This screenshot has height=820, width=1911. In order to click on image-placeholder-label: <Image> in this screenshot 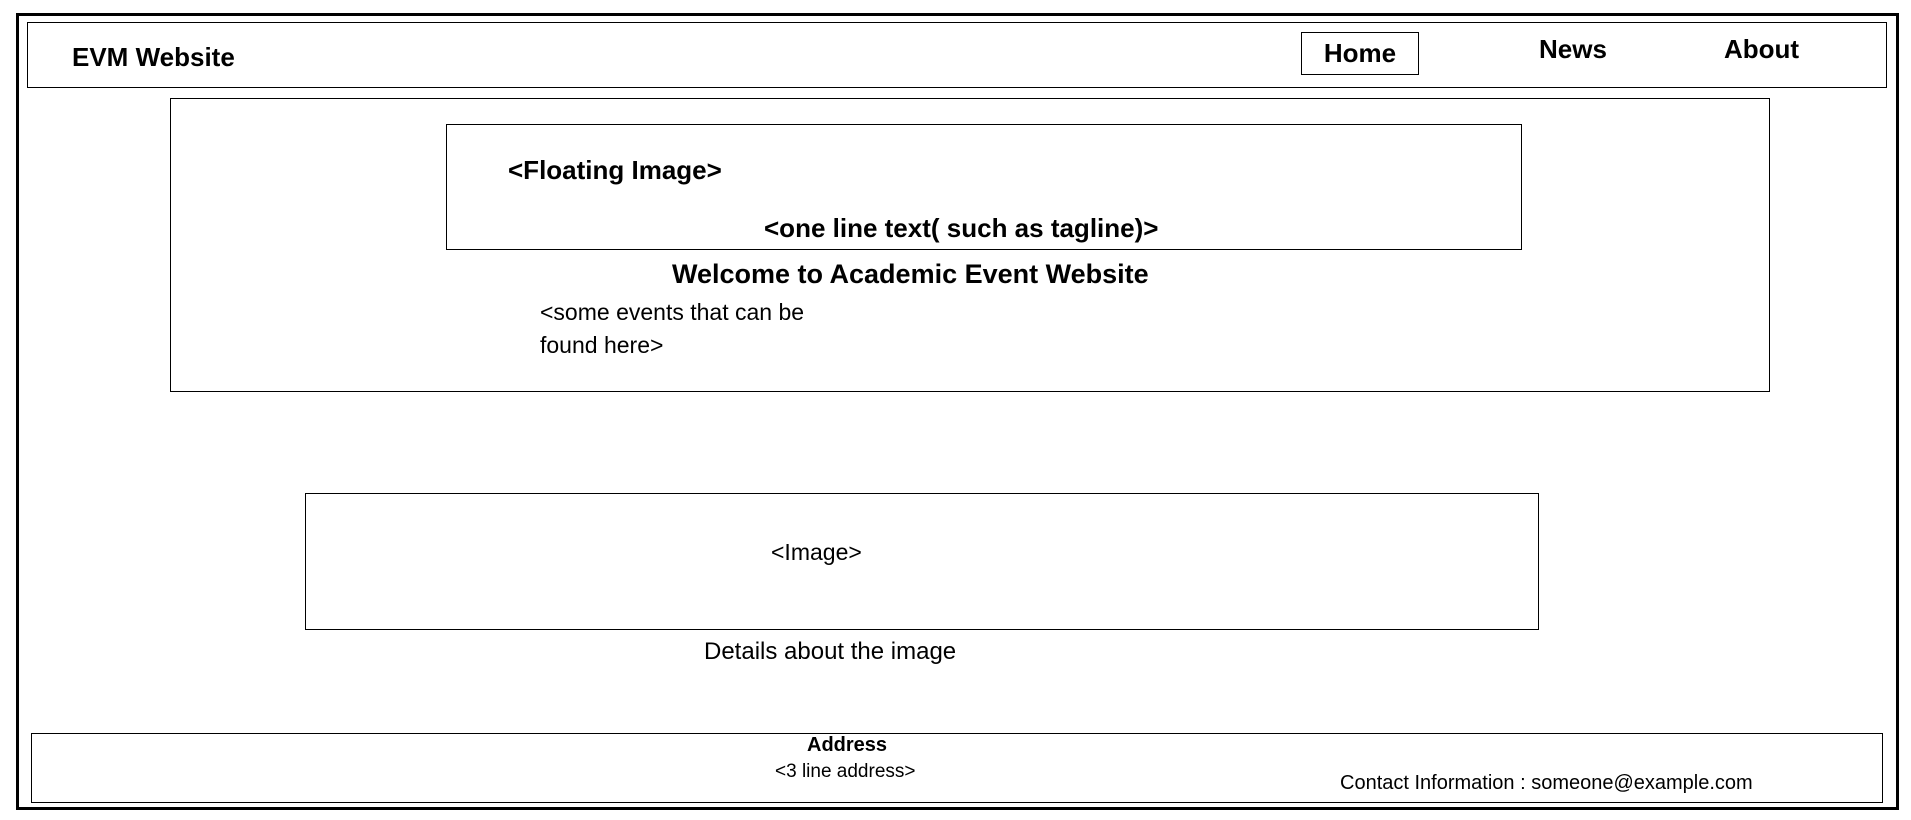, I will do `click(816, 552)`.